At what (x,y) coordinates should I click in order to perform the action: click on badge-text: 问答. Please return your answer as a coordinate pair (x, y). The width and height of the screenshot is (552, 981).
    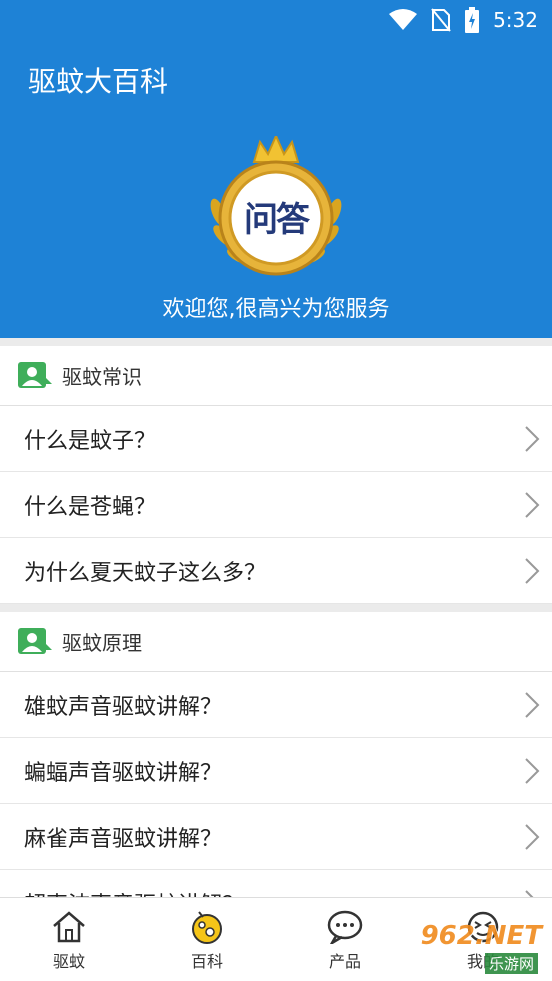
    Looking at the image, I should click on (277, 220).